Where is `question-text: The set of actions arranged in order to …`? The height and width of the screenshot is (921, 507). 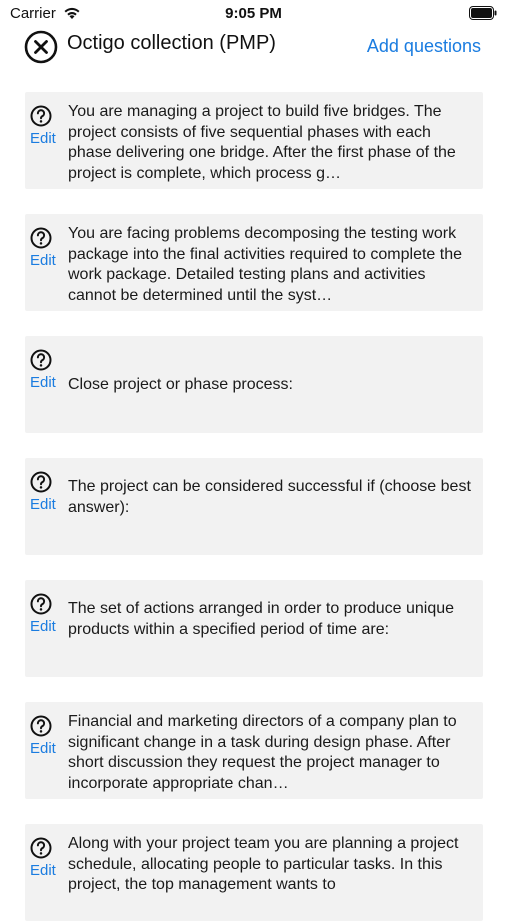 question-text: The set of actions arranged in order to … is located at coordinates (261, 619).